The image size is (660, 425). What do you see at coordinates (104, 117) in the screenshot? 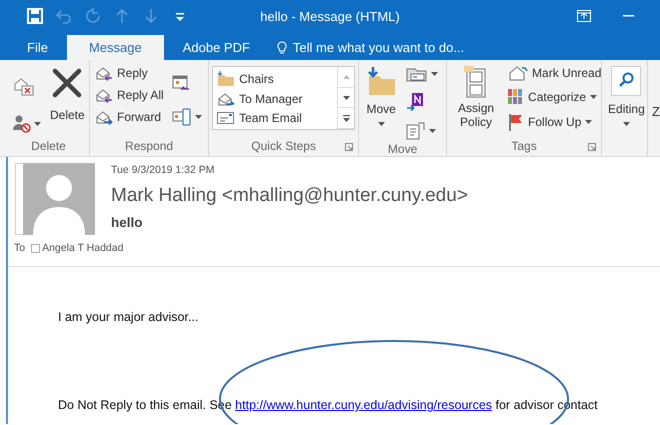
I see `forward-icon` at bounding box center [104, 117].